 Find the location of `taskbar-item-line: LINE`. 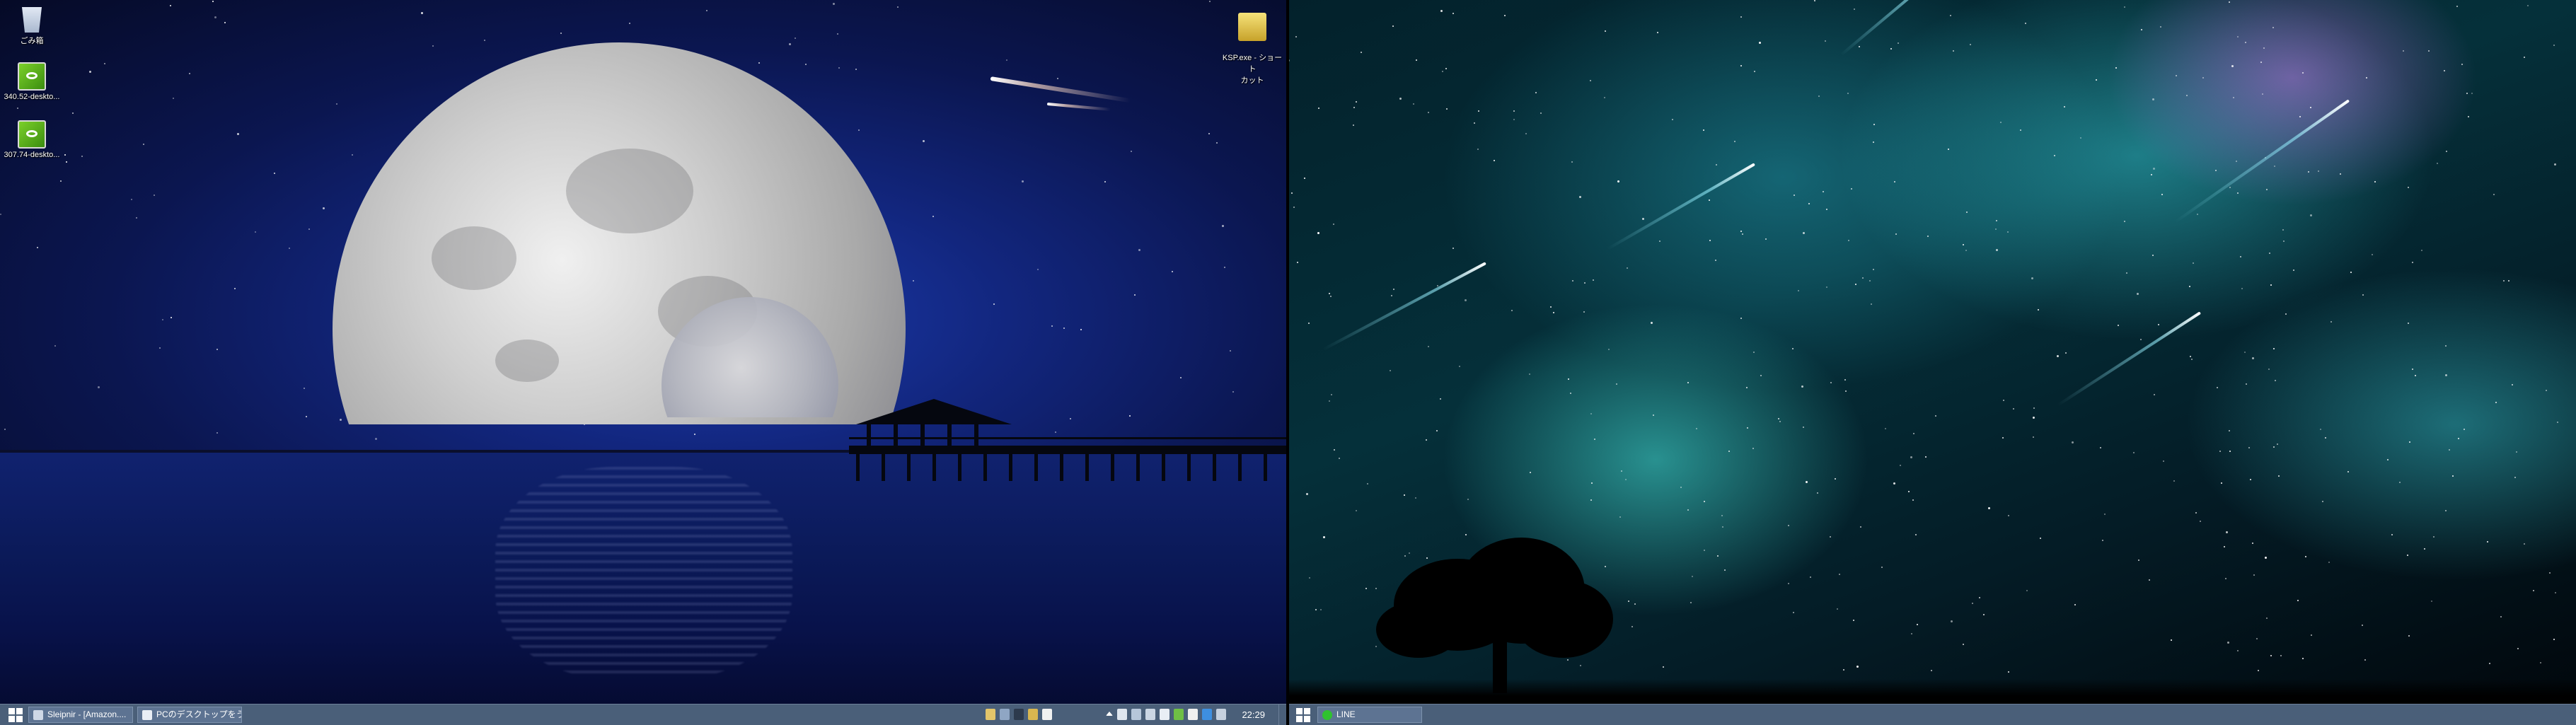

taskbar-item-line: LINE is located at coordinates (1369, 715).